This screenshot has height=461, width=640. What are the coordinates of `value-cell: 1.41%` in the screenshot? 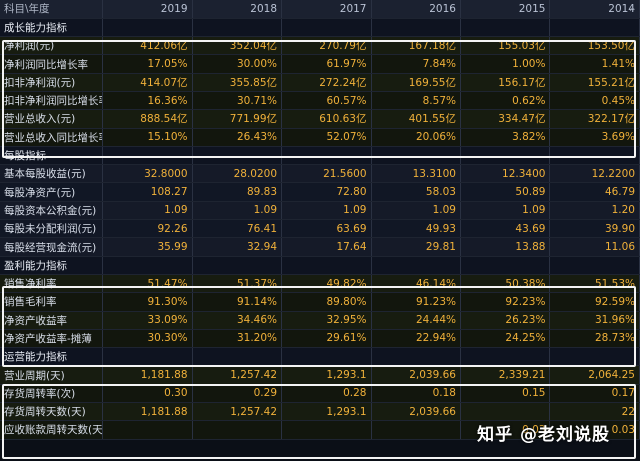 It's located at (594, 64).